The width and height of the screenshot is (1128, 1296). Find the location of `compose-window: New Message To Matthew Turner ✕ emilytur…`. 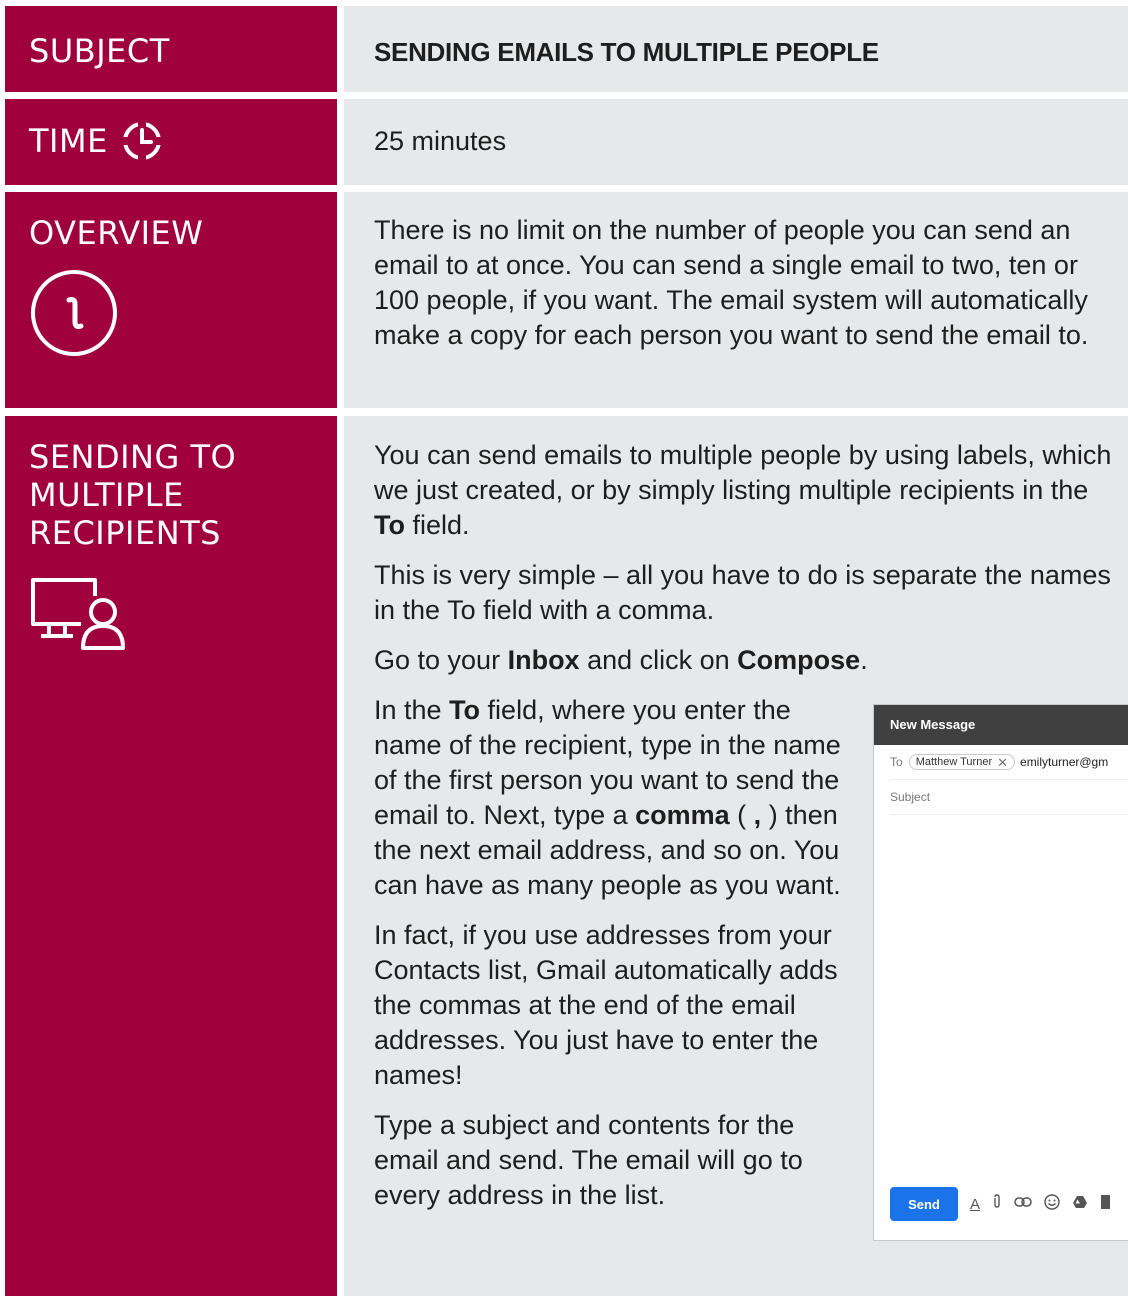

compose-window: New Message To Matthew Turner ✕ emilytur… is located at coordinates (1000, 972).